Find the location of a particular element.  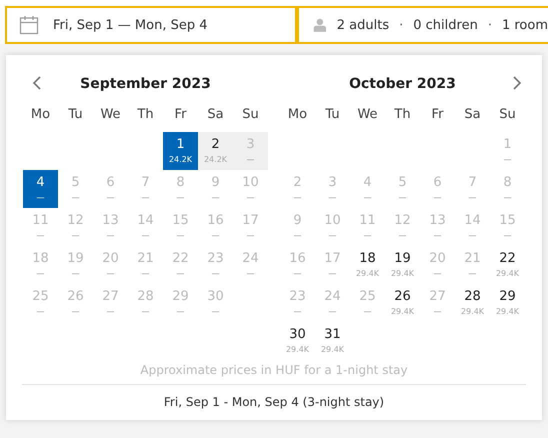

next-month-icon is located at coordinates (517, 83).